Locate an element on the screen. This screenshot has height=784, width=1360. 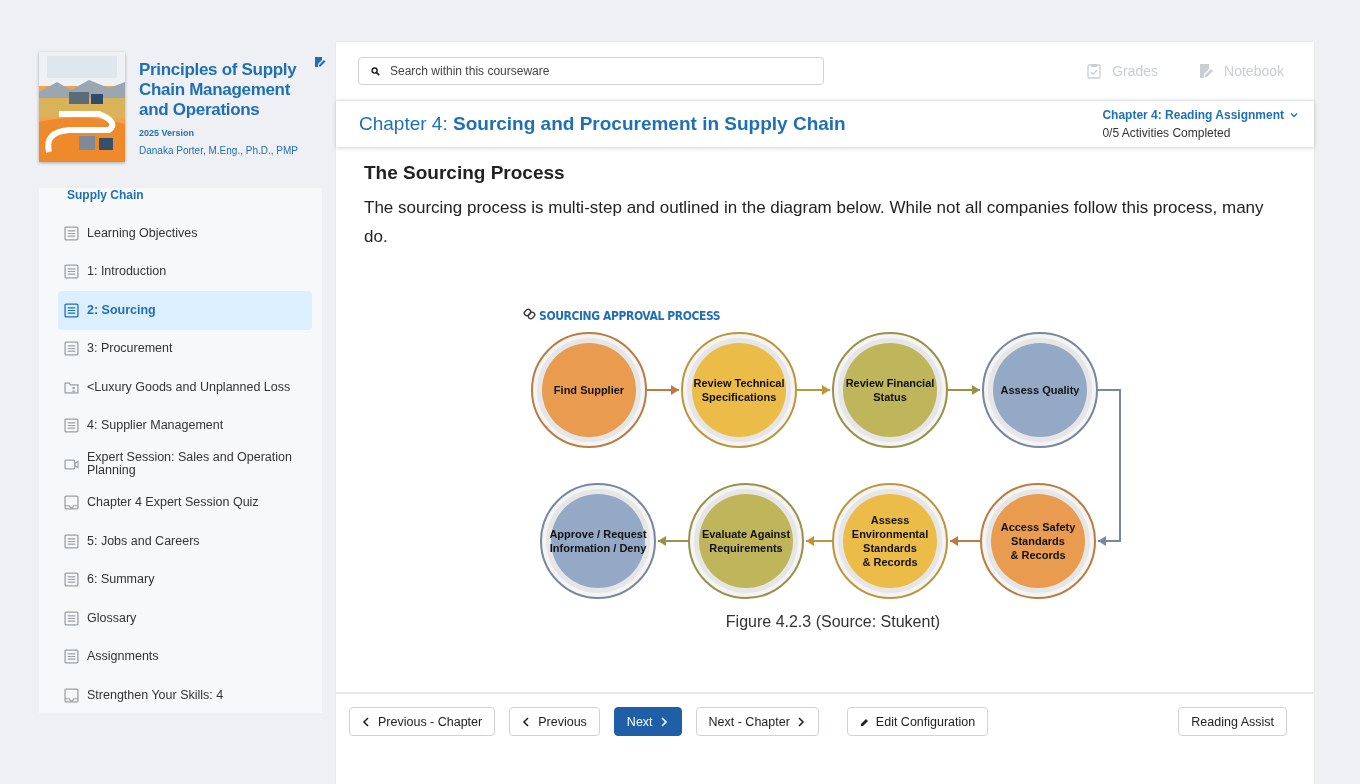
step-label: Access Safety Standards & Records is located at coordinates (1038, 541).